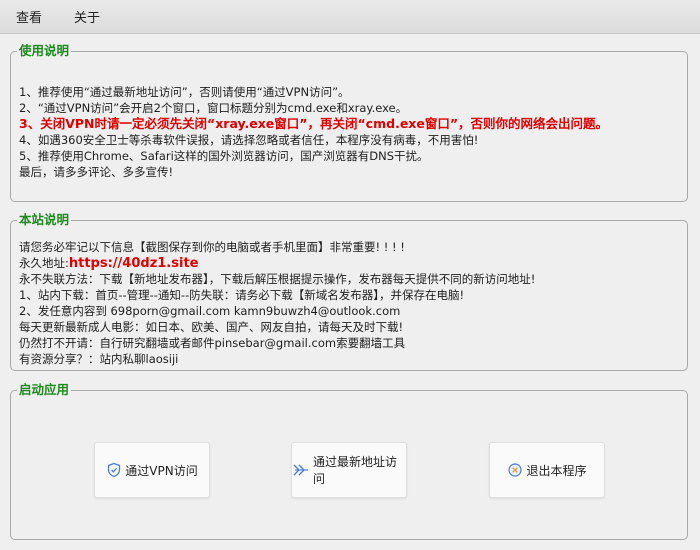  What do you see at coordinates (212, 247) in the screenshot?
I see `site-info-important-line: 请您务必牢记以下信息【截图保存到你的电脑或者手机里面】非常重要! ! ! !` at bounding box center [212, 247].